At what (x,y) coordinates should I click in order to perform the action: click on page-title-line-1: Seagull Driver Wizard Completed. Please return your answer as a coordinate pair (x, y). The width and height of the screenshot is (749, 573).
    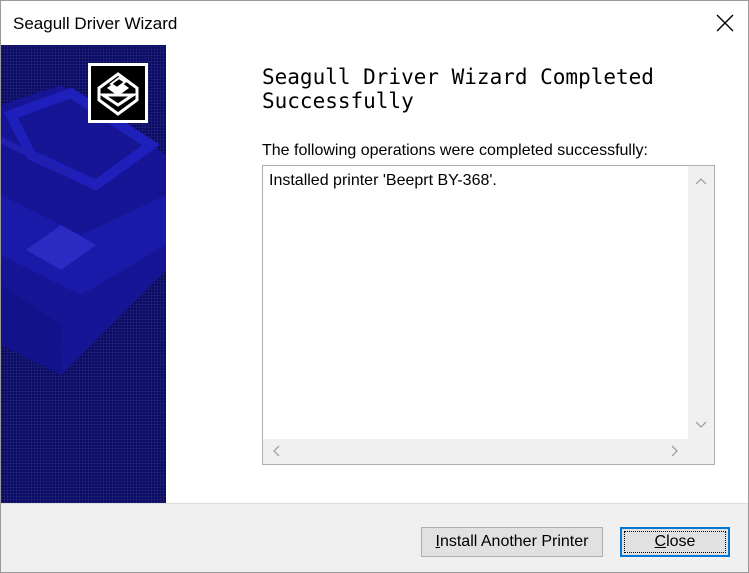
    Looking at the image, I should click on (458, 77).